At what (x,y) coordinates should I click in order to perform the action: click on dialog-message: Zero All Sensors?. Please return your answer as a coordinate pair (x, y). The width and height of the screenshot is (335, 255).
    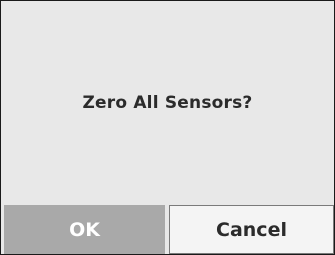
    Looking at the image, I should click on (167, 102).